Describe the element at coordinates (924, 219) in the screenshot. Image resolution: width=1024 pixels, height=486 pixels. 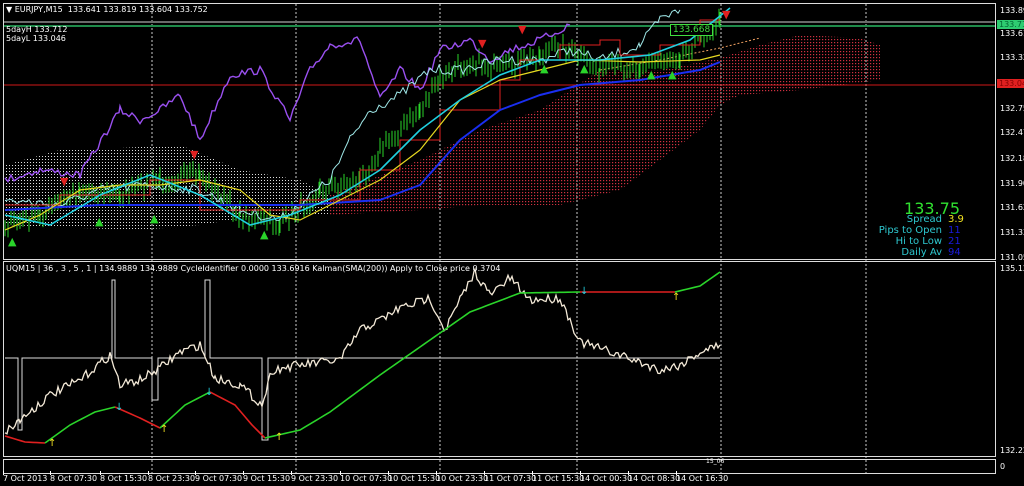
I see `info-label: Spread` at that location.